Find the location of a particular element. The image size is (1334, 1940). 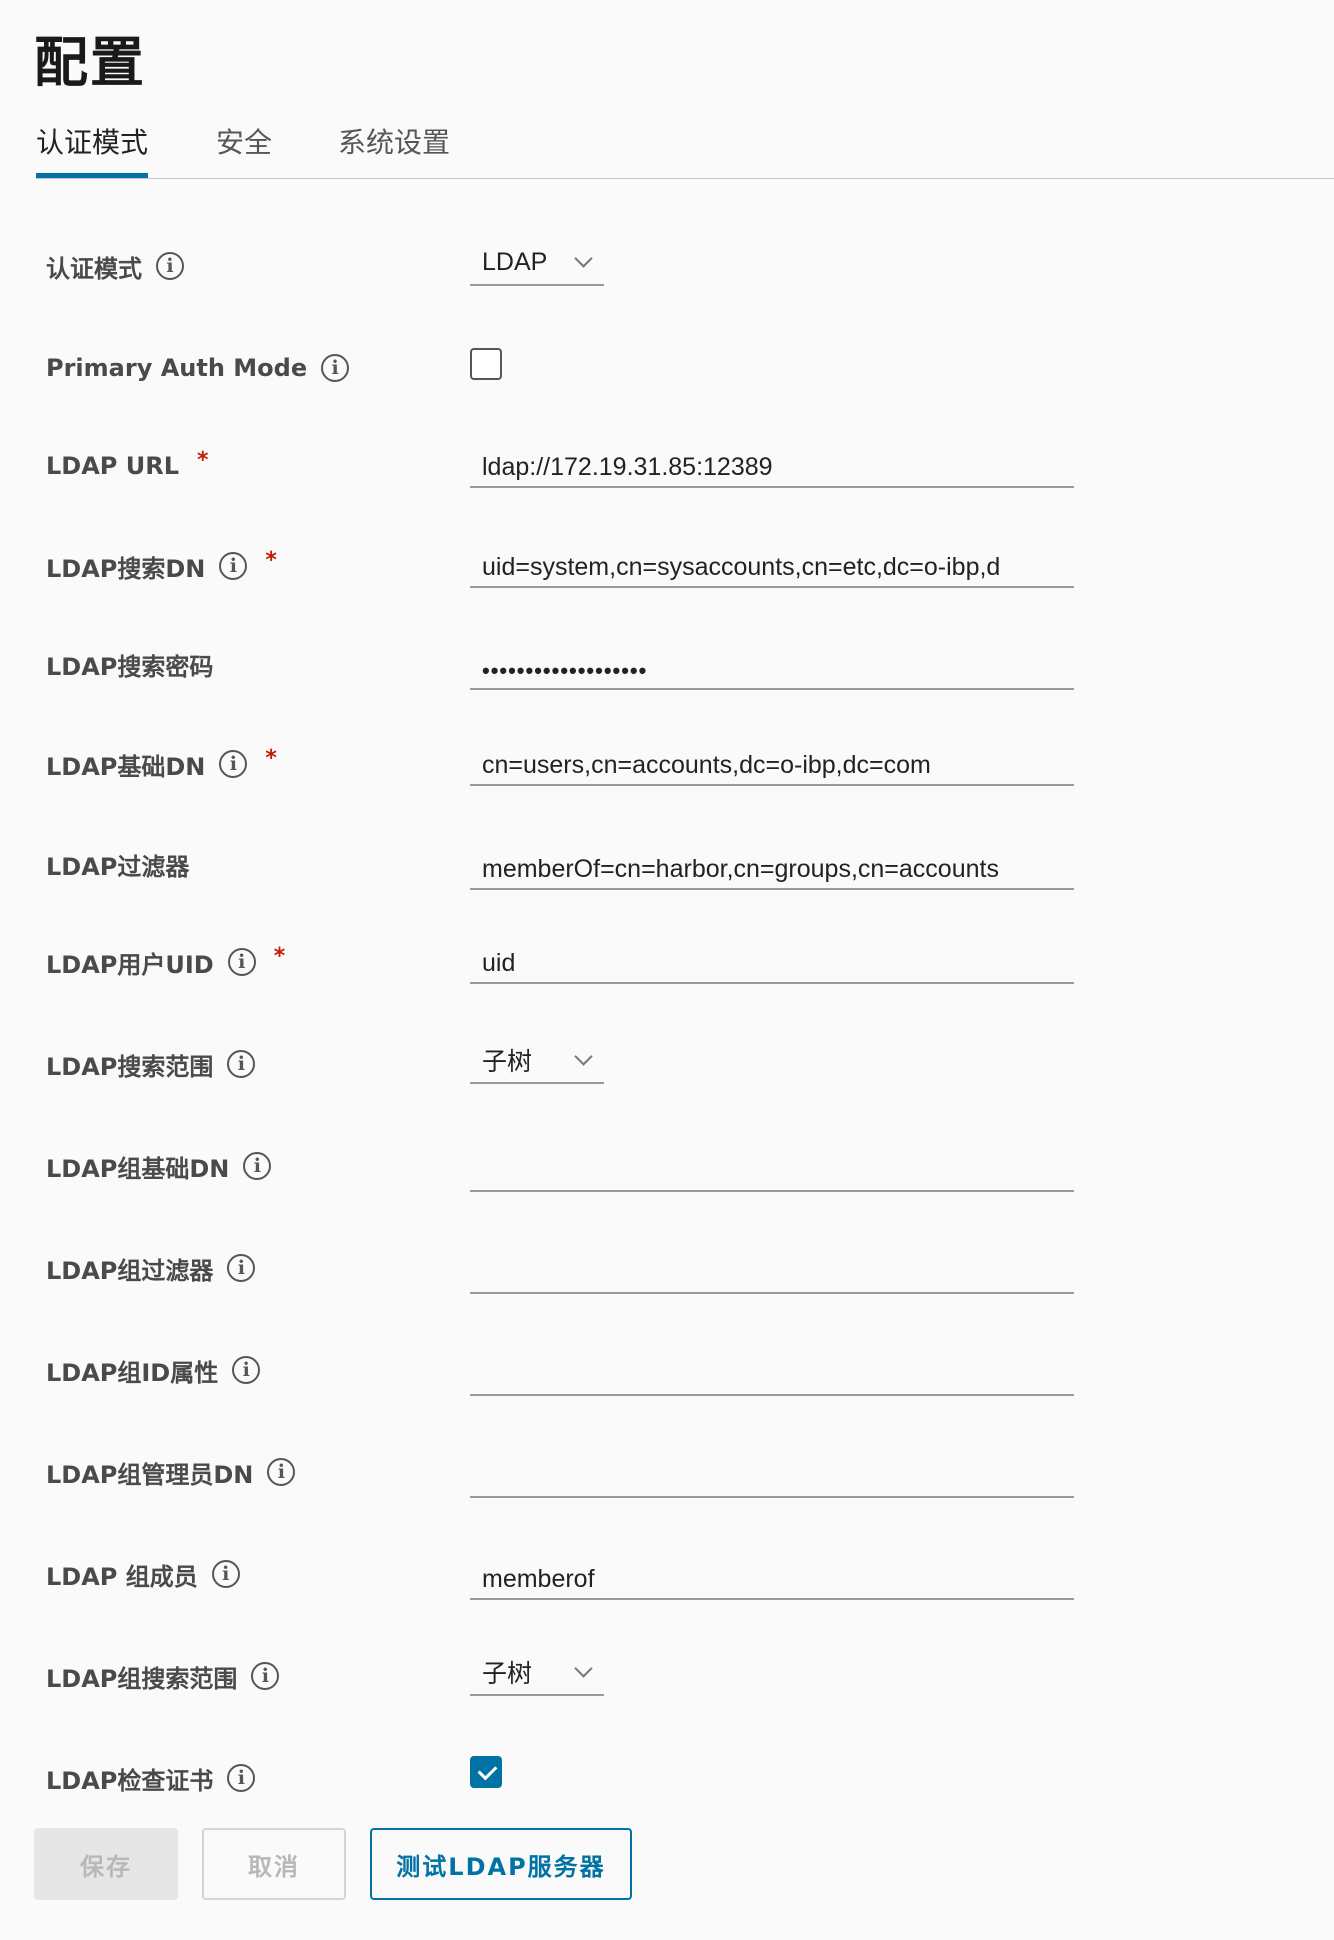

ldap-group-gid-input is located at coordinates (772, 1374).